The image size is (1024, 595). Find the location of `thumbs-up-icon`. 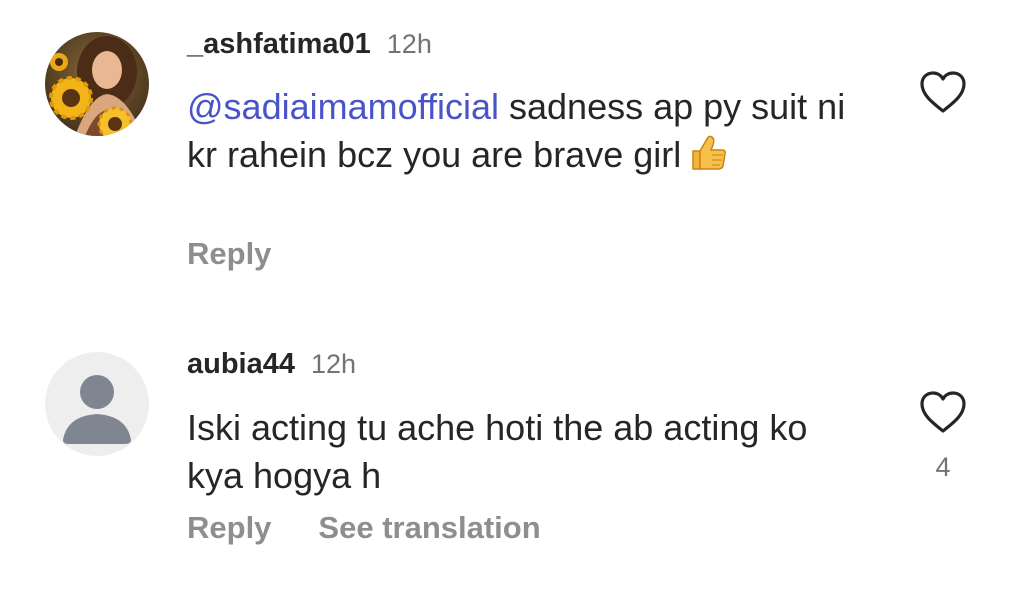

thumbs-up-icon is located at coordinates (709, 152).